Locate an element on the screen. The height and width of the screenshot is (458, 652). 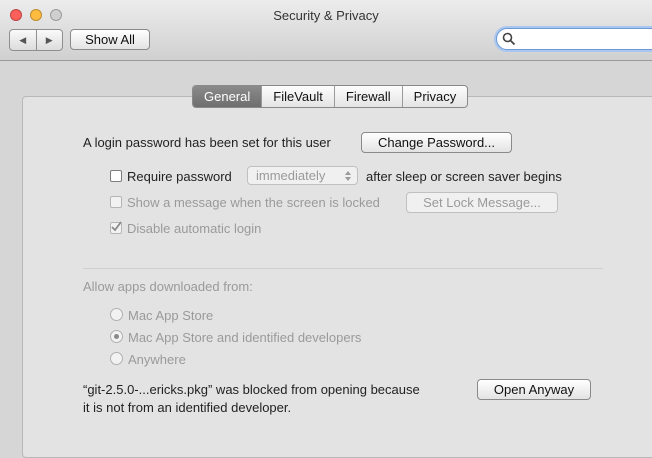
open-anyway-label: Open Anyway is located at coordinates (534, 389).